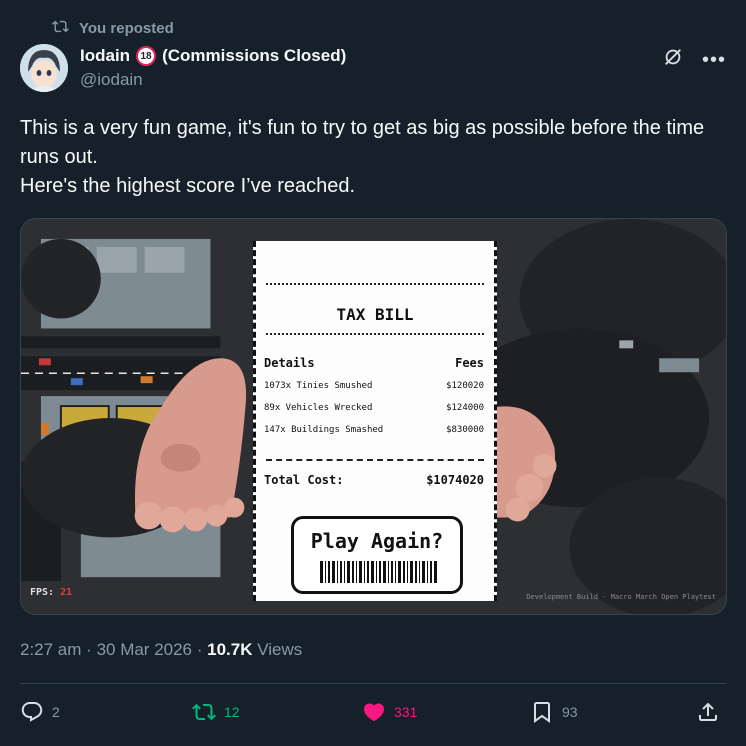 The width and height of the screenshot is (746, 746). Describe the element at coordinates (144, 649) in the screenshot. I see `tweet-date: 30 Mar 2026` at that location.